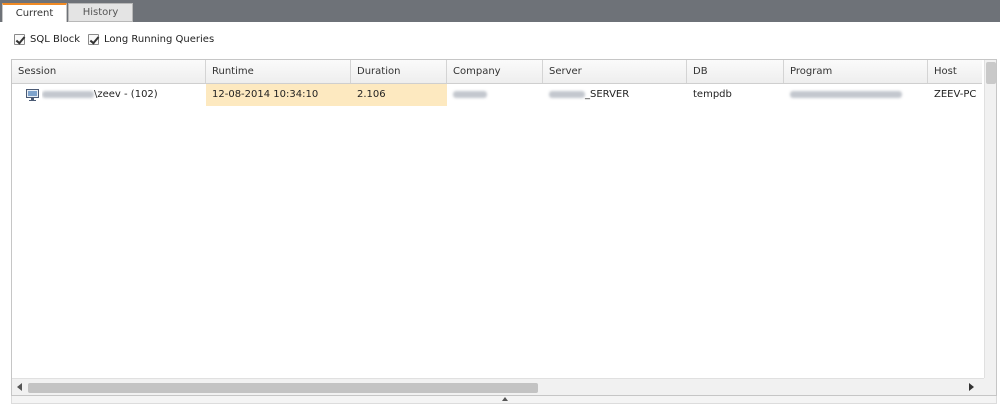  What do you see at coordinates (990, 219) in the screenshot?
I see `vertical-scrollbar` at bounding box center [990, 219].